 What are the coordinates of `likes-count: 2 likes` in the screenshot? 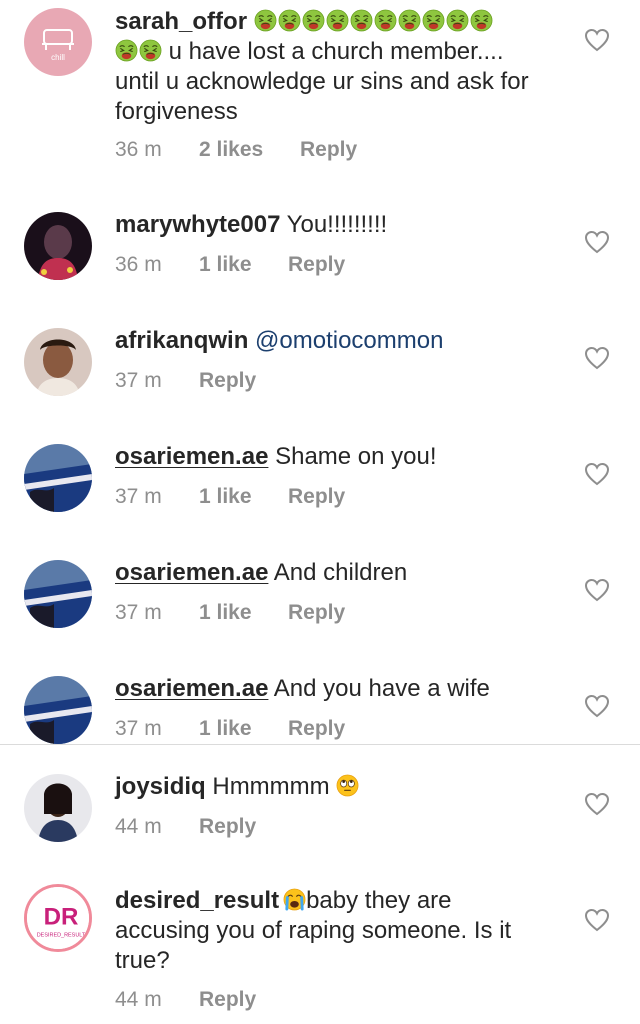 It's located at (249, 150).